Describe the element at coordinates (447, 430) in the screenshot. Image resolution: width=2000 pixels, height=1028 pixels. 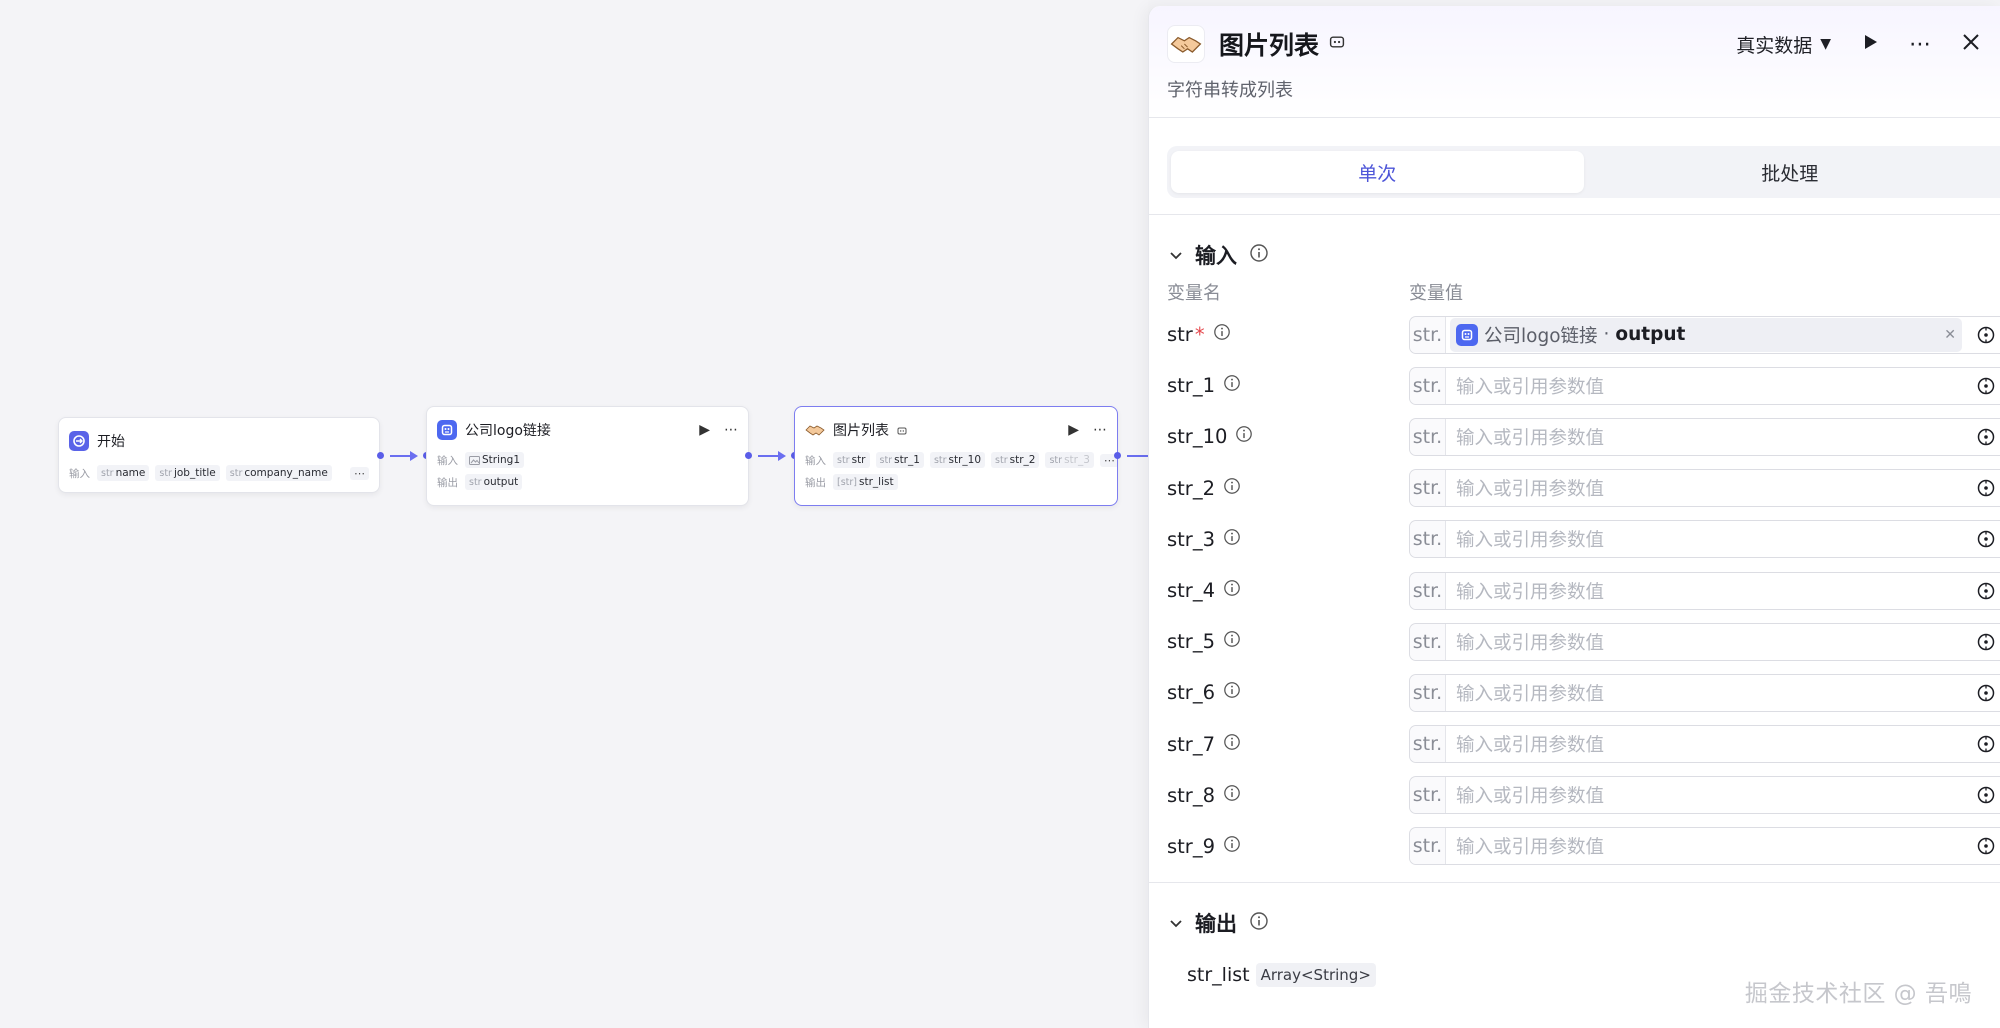
I see `plugin-icon` at that location.